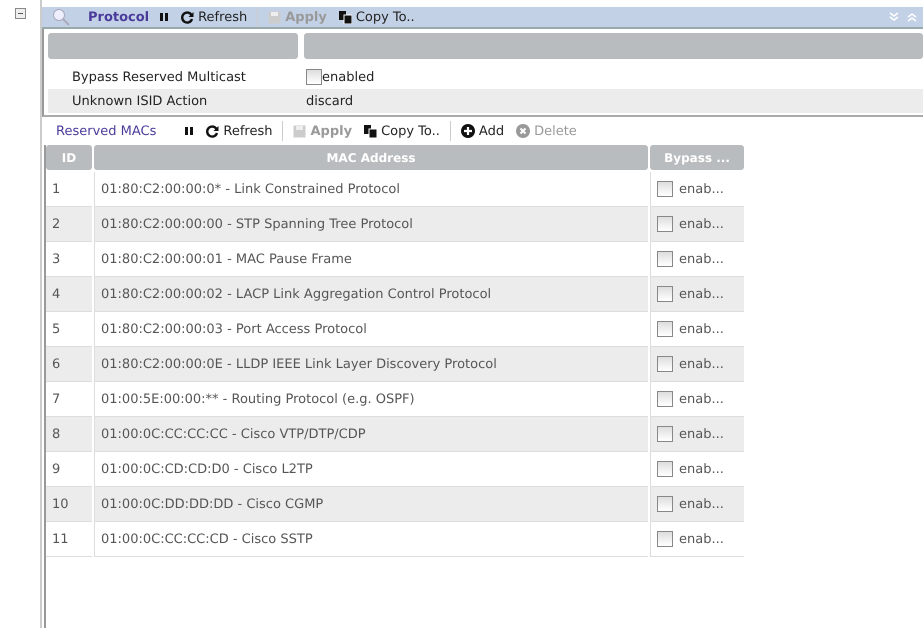 Image resolution: width=923 pixels, height=628 pixels. Describe the element at coordinates (69, 294) in the screenshot. I see `table-cell: 4` at that location.